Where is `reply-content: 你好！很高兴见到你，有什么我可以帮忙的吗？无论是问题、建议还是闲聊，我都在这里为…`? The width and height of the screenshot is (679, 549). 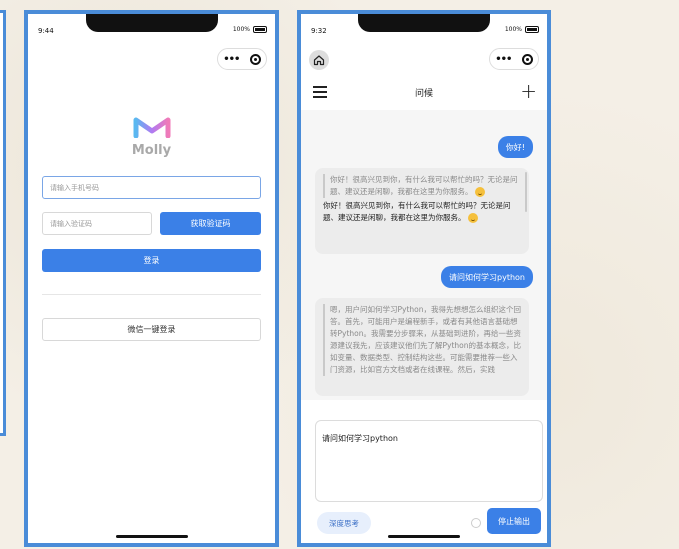
reply-content: 你好！很高兴见到你，有什么我可以帮忙的吗？无论是问题、建议还是闲聊，我都在这里为… is located at coordinates (417, 211).